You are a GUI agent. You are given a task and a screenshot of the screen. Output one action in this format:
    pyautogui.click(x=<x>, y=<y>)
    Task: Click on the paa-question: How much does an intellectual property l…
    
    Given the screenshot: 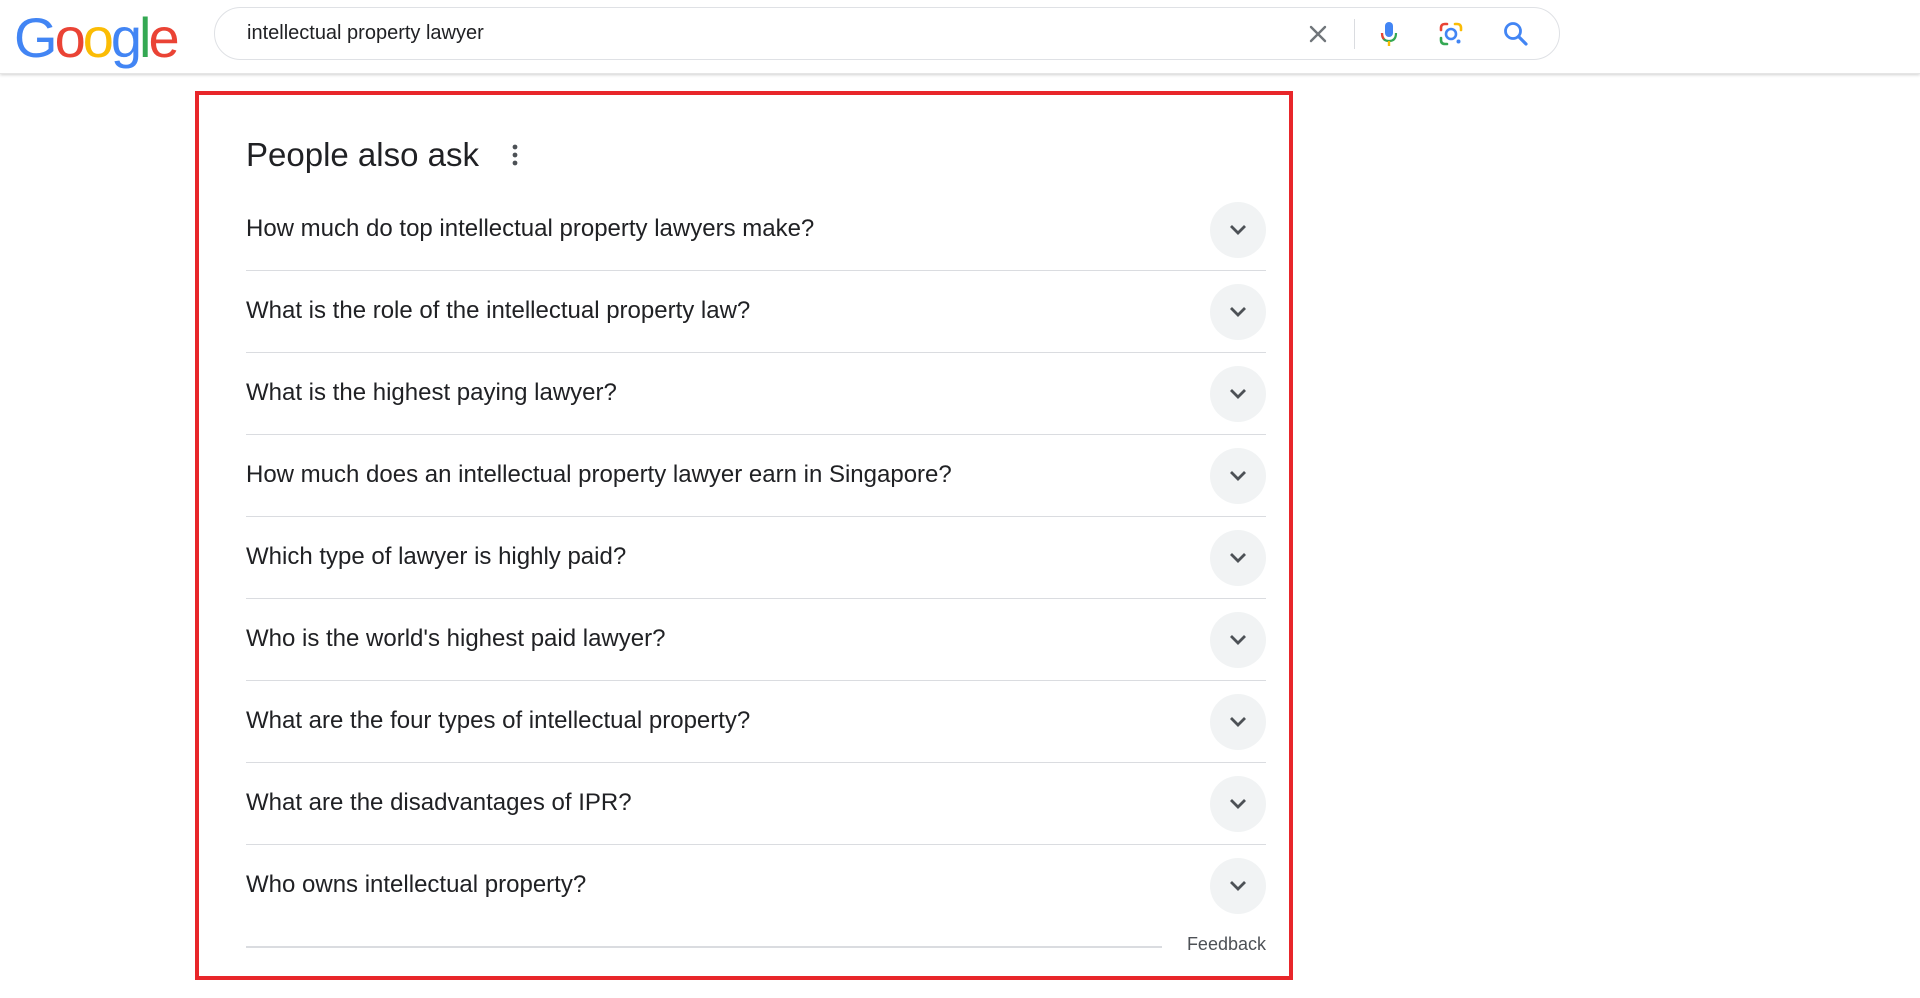 What is the action you would take?
    pyautogui.click(x=756, y=476)
    